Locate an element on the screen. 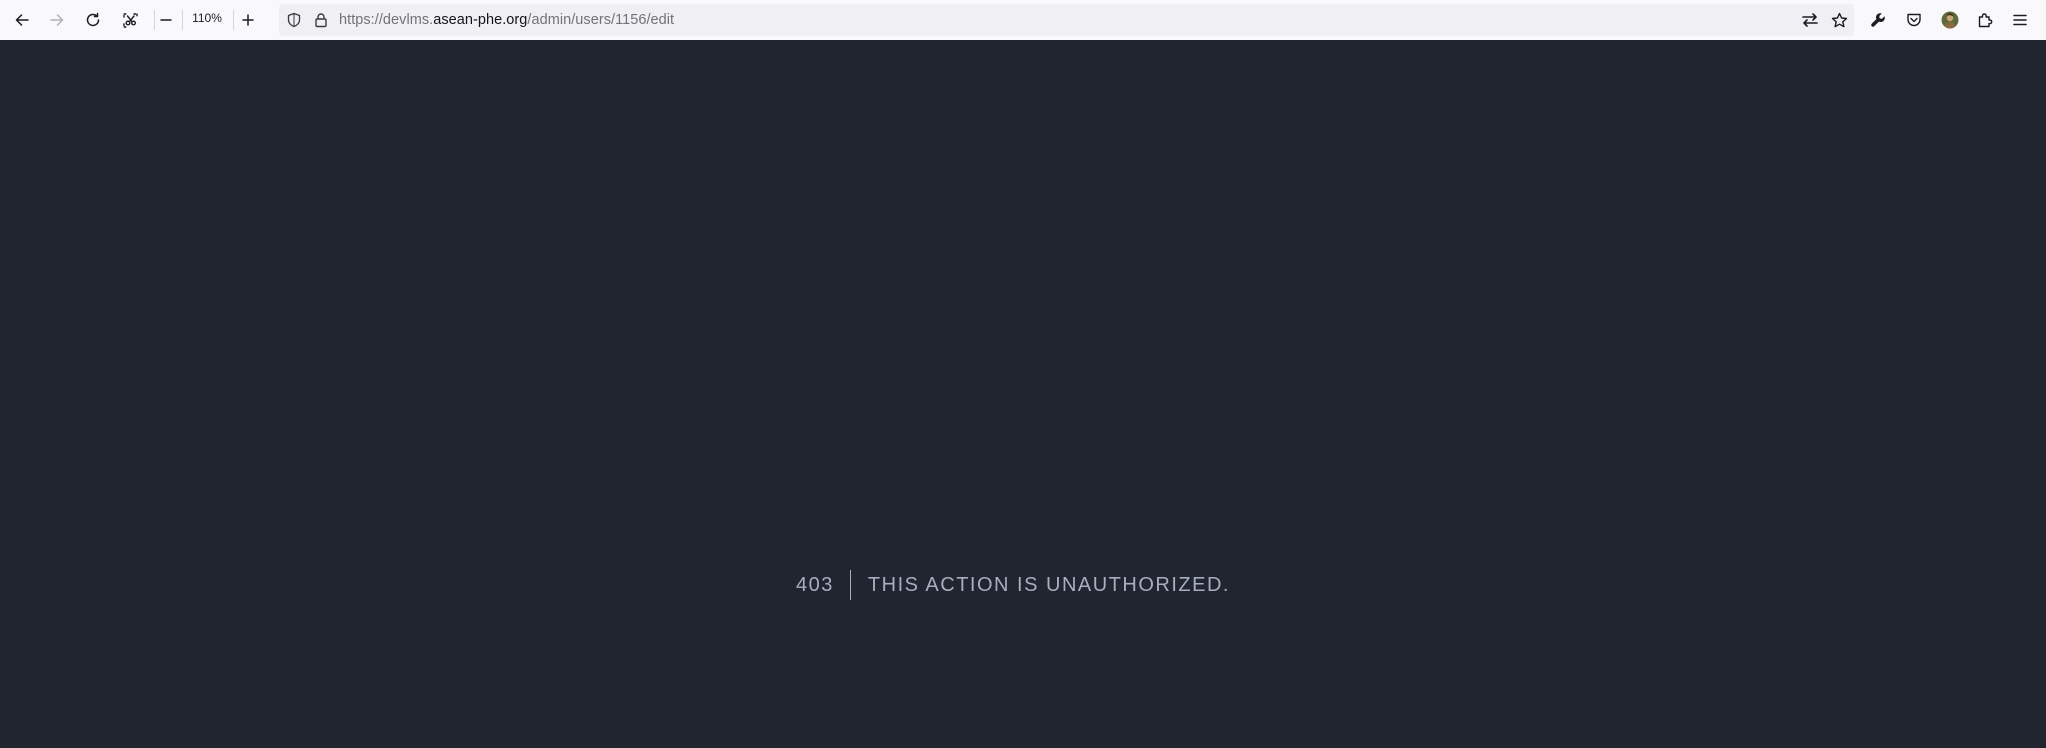 This screenshot has width=2046, height=748. pocket-button is located at coordinates (1914, 20).